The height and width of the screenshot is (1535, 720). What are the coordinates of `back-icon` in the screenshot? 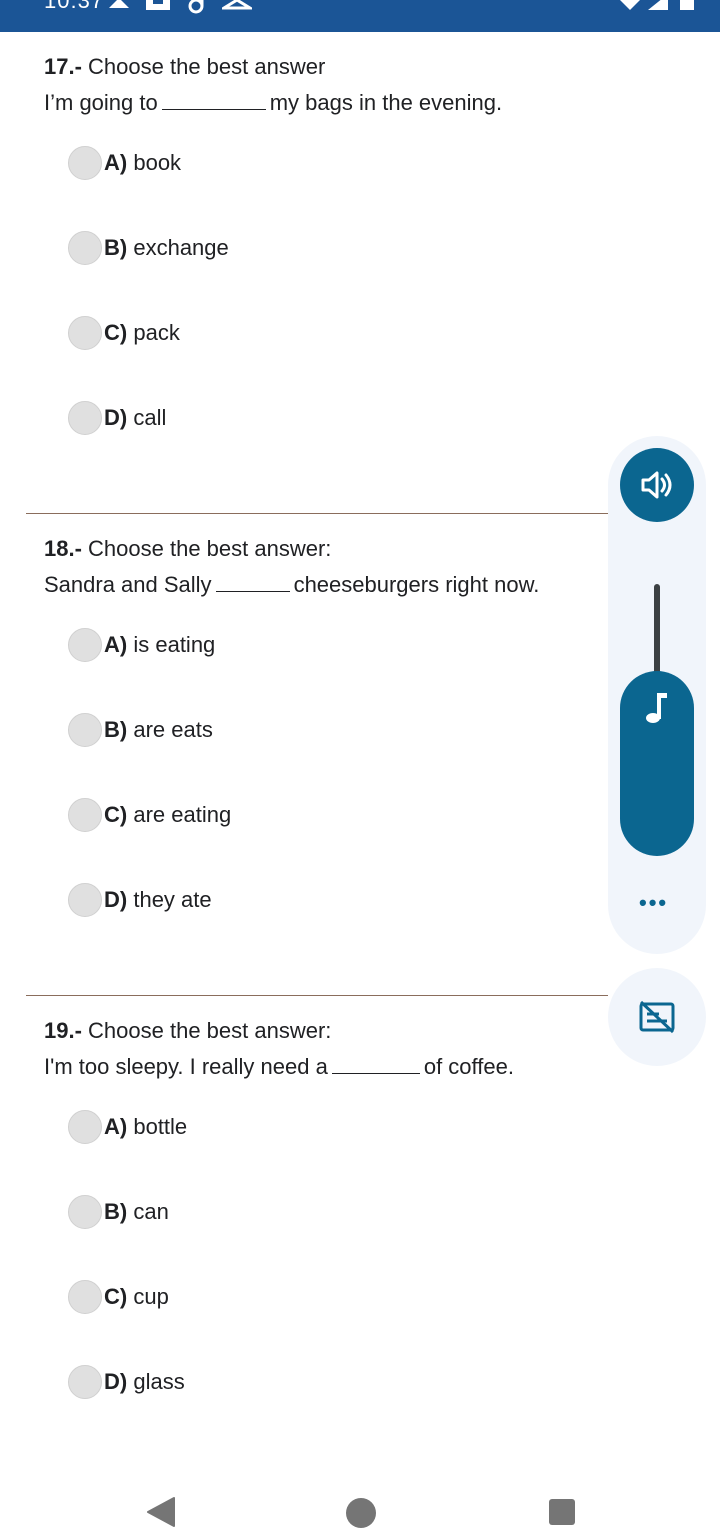 It's located at (161, 1512).